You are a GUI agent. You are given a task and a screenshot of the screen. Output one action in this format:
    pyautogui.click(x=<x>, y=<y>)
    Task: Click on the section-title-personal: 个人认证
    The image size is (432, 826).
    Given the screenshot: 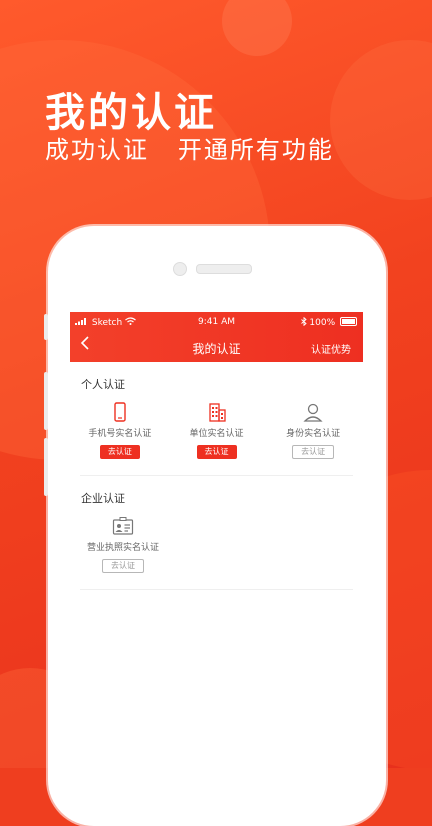 What is the action you would take?
    pyautogui.click(x=103, y=384)
    